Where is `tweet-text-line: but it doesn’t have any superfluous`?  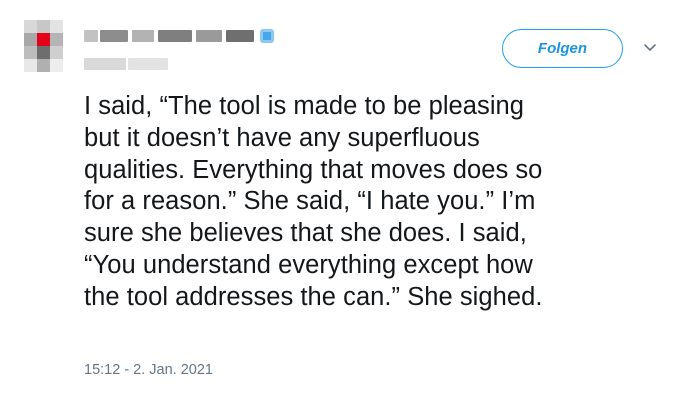 tweet-text-line: but it doesn’t have any superfluous is located at coordinates (282, 137).